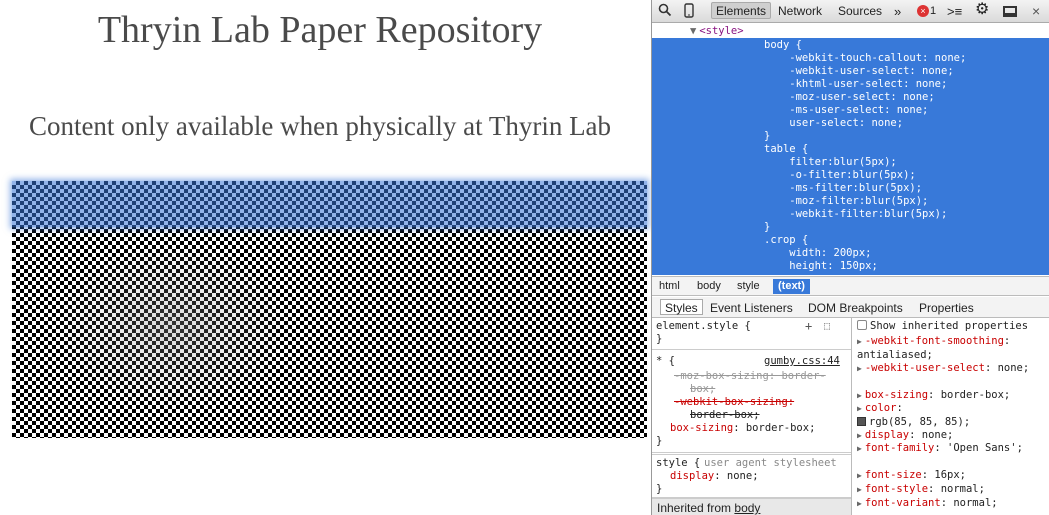 The height and width of the screenshot is (515, 1049). Describe the element at coordinates (808, 326) in the screenshot. I see `new-rule-plus-icon: +` at that location.